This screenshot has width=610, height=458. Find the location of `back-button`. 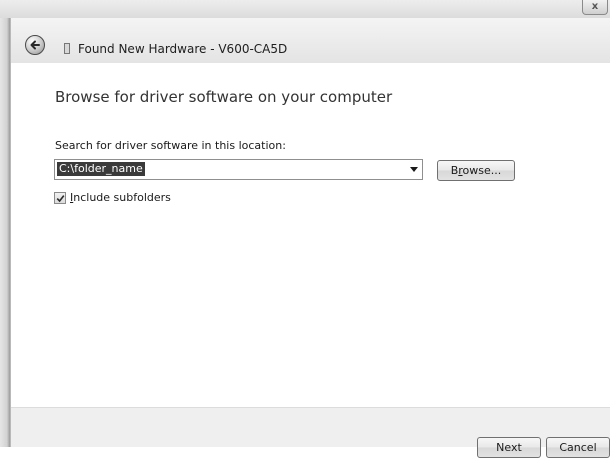

back-button is located at coordinates (35, 45).